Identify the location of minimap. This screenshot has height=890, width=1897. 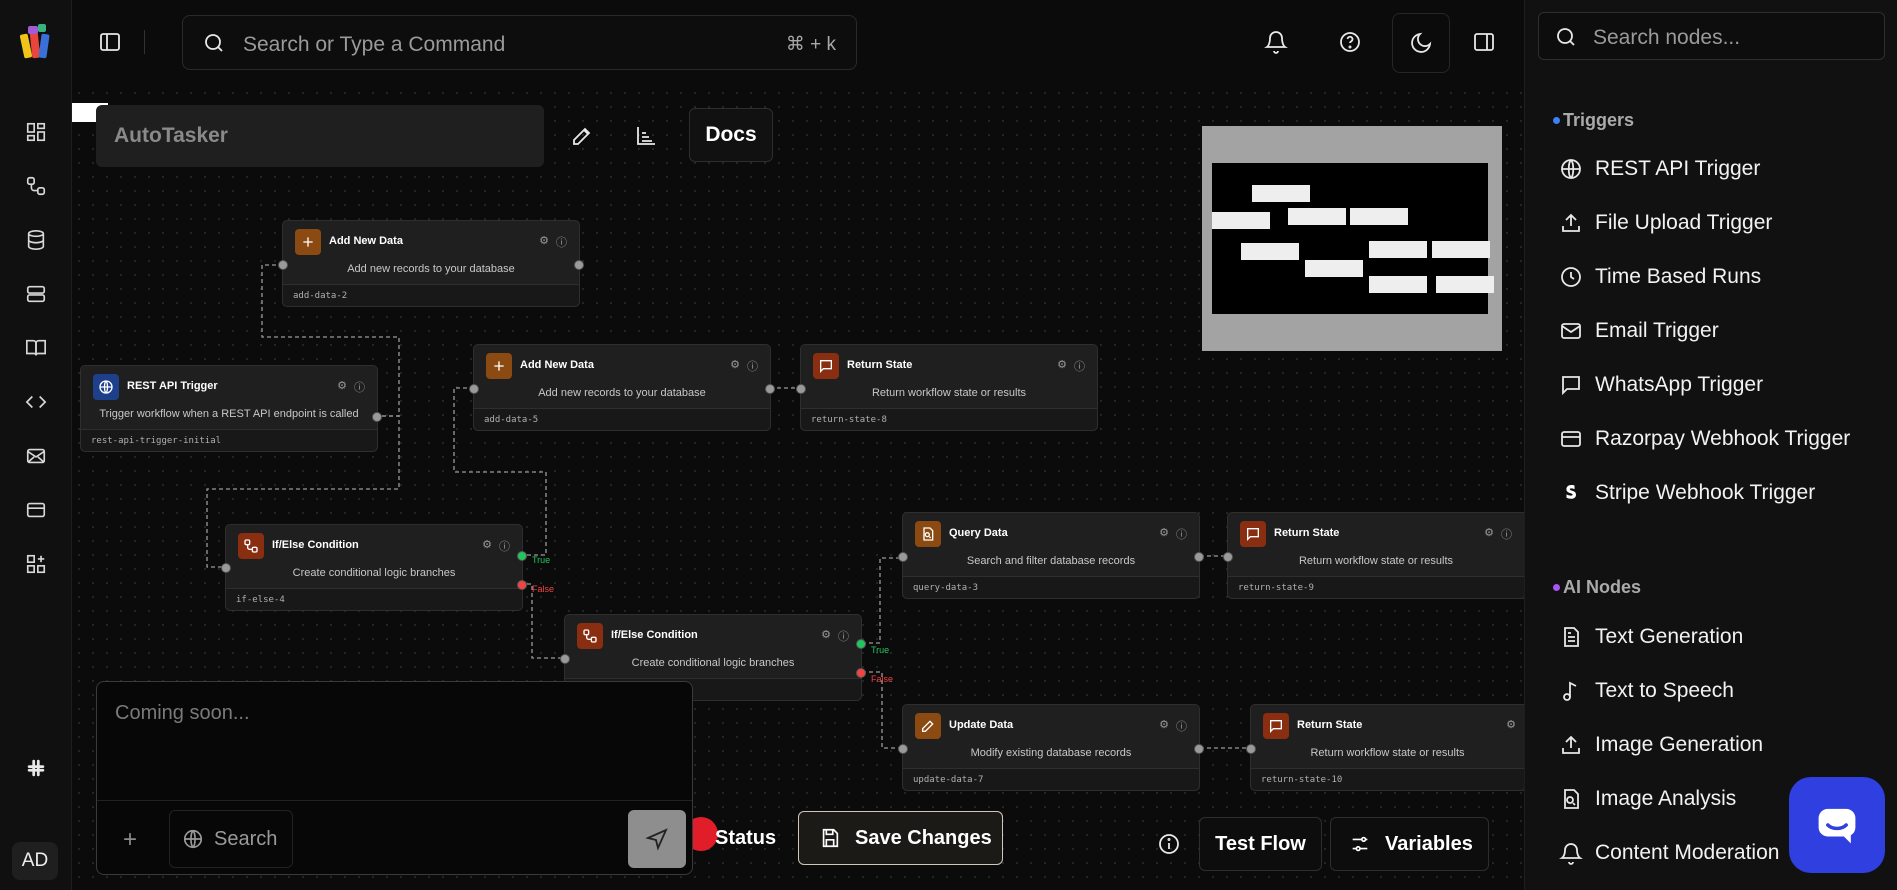
(1352, 238).